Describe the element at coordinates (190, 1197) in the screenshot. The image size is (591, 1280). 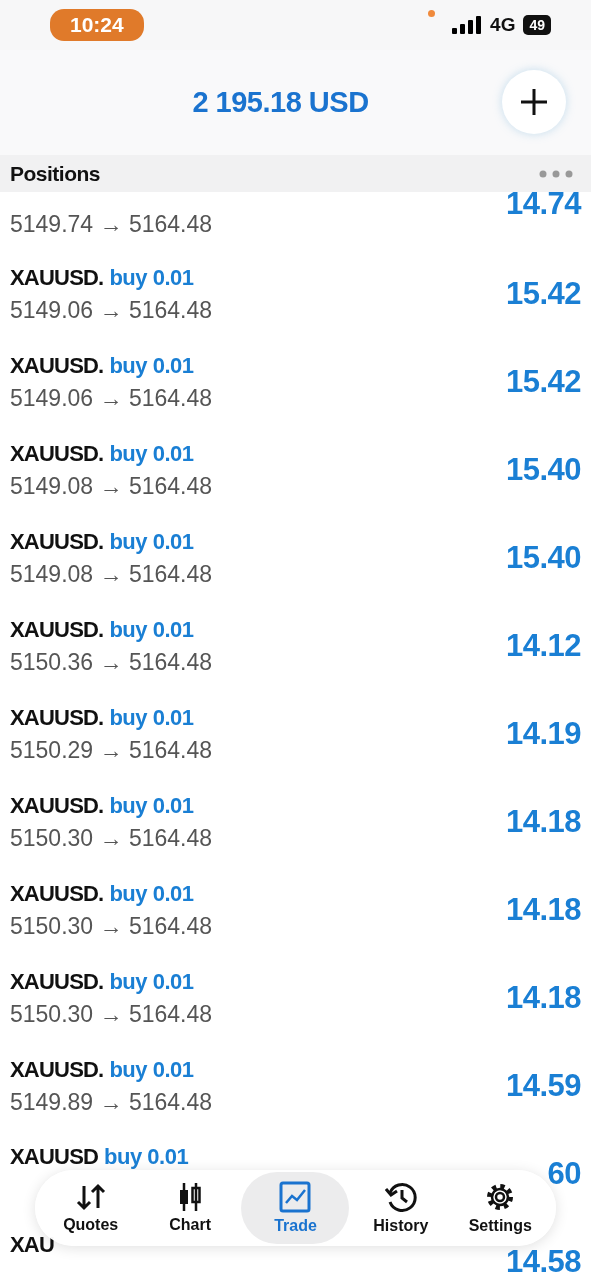
I see `candlestick-icon` at that location.